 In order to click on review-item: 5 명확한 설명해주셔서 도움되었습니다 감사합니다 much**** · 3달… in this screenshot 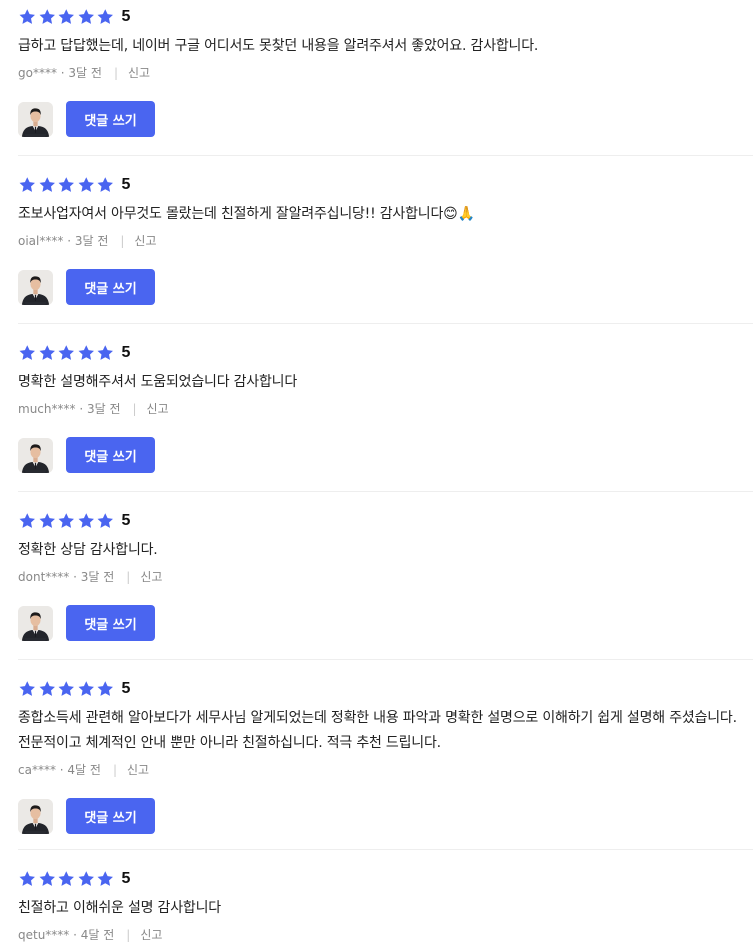, I will do `click(385, 407)`.